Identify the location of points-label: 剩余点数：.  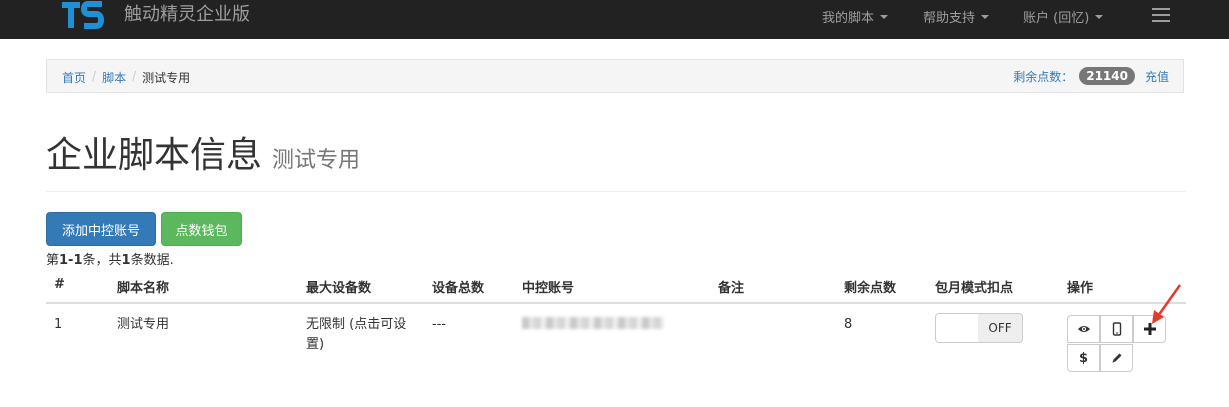
(1043, 76).